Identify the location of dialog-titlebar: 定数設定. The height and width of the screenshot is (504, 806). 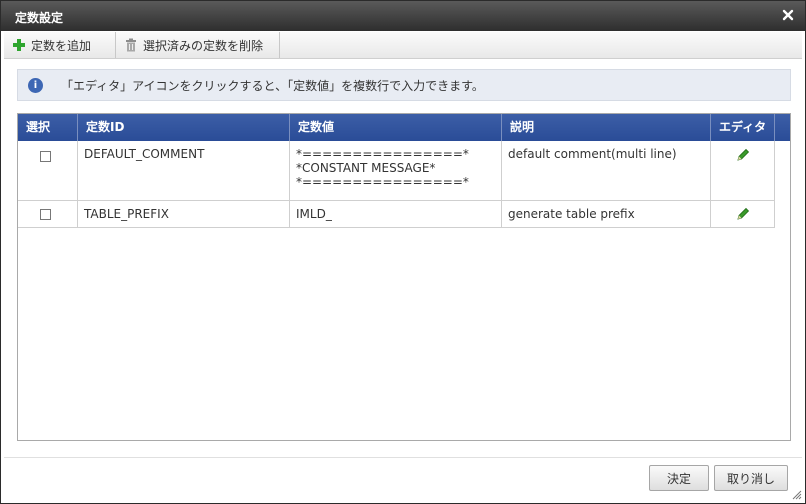
(403, 16).